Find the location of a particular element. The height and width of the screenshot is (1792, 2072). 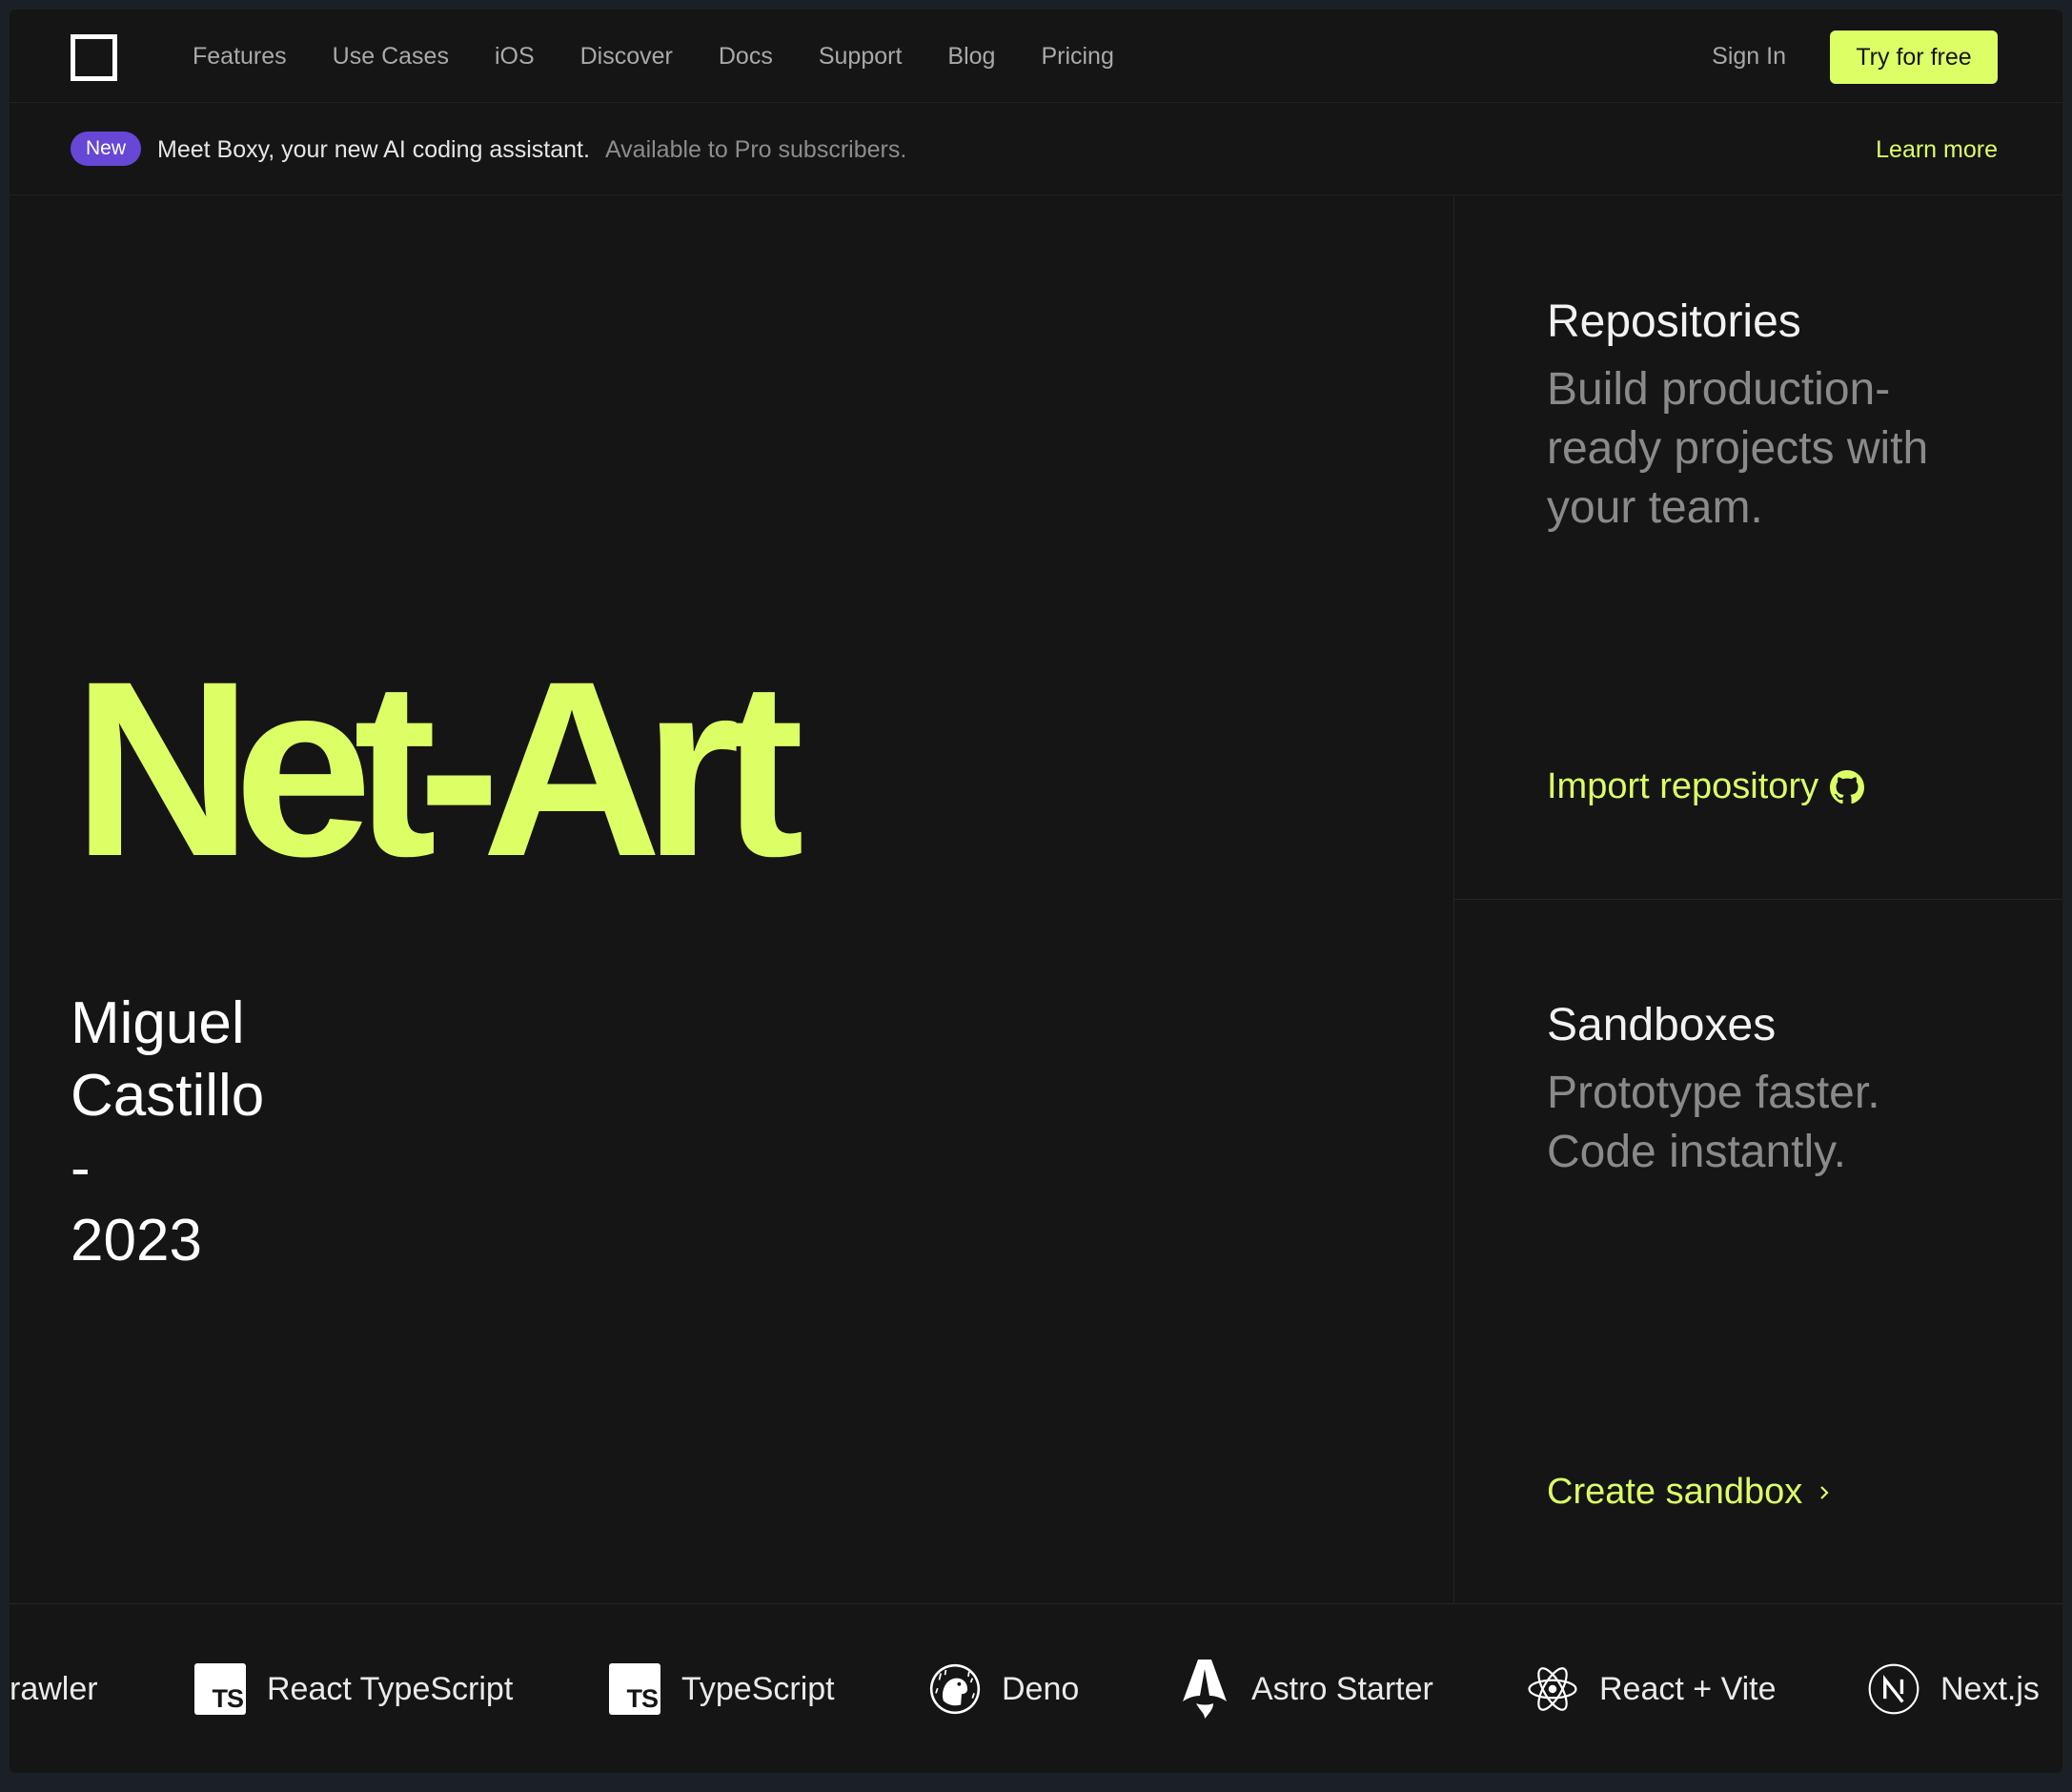

deno-icon is located at coordinates (955, 1689).